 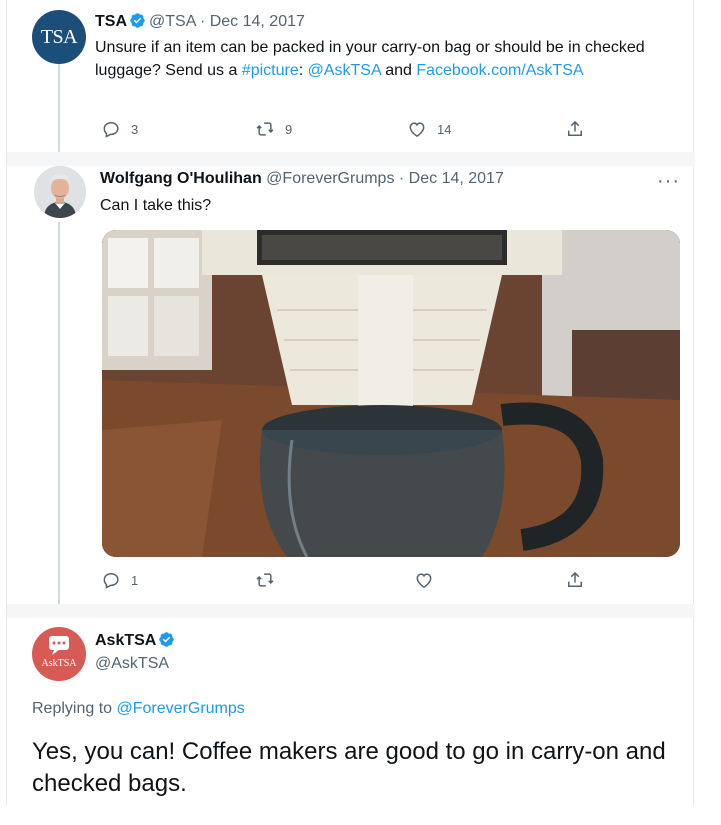 I want to click on tsa-avatar: TSA, so click(x=59, y=37).